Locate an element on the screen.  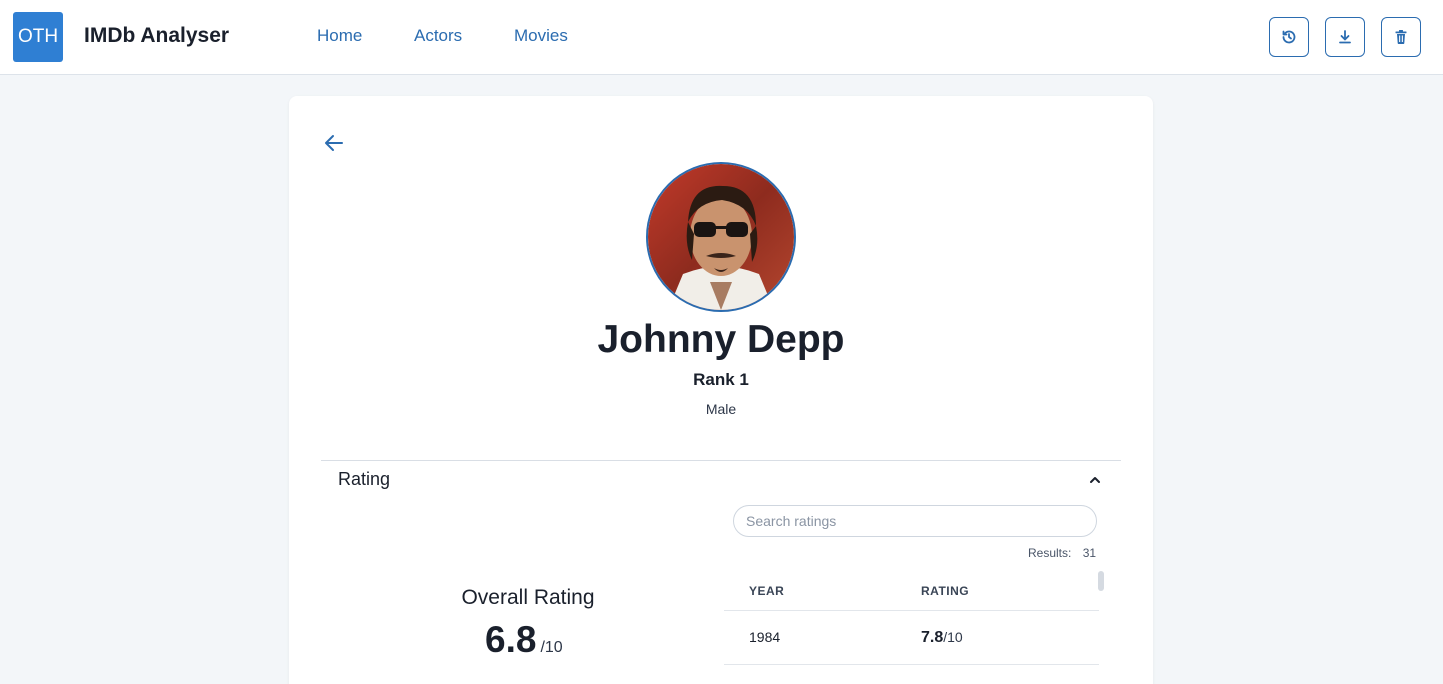
nav-movies: Movies is located at coordinates (541, 36).